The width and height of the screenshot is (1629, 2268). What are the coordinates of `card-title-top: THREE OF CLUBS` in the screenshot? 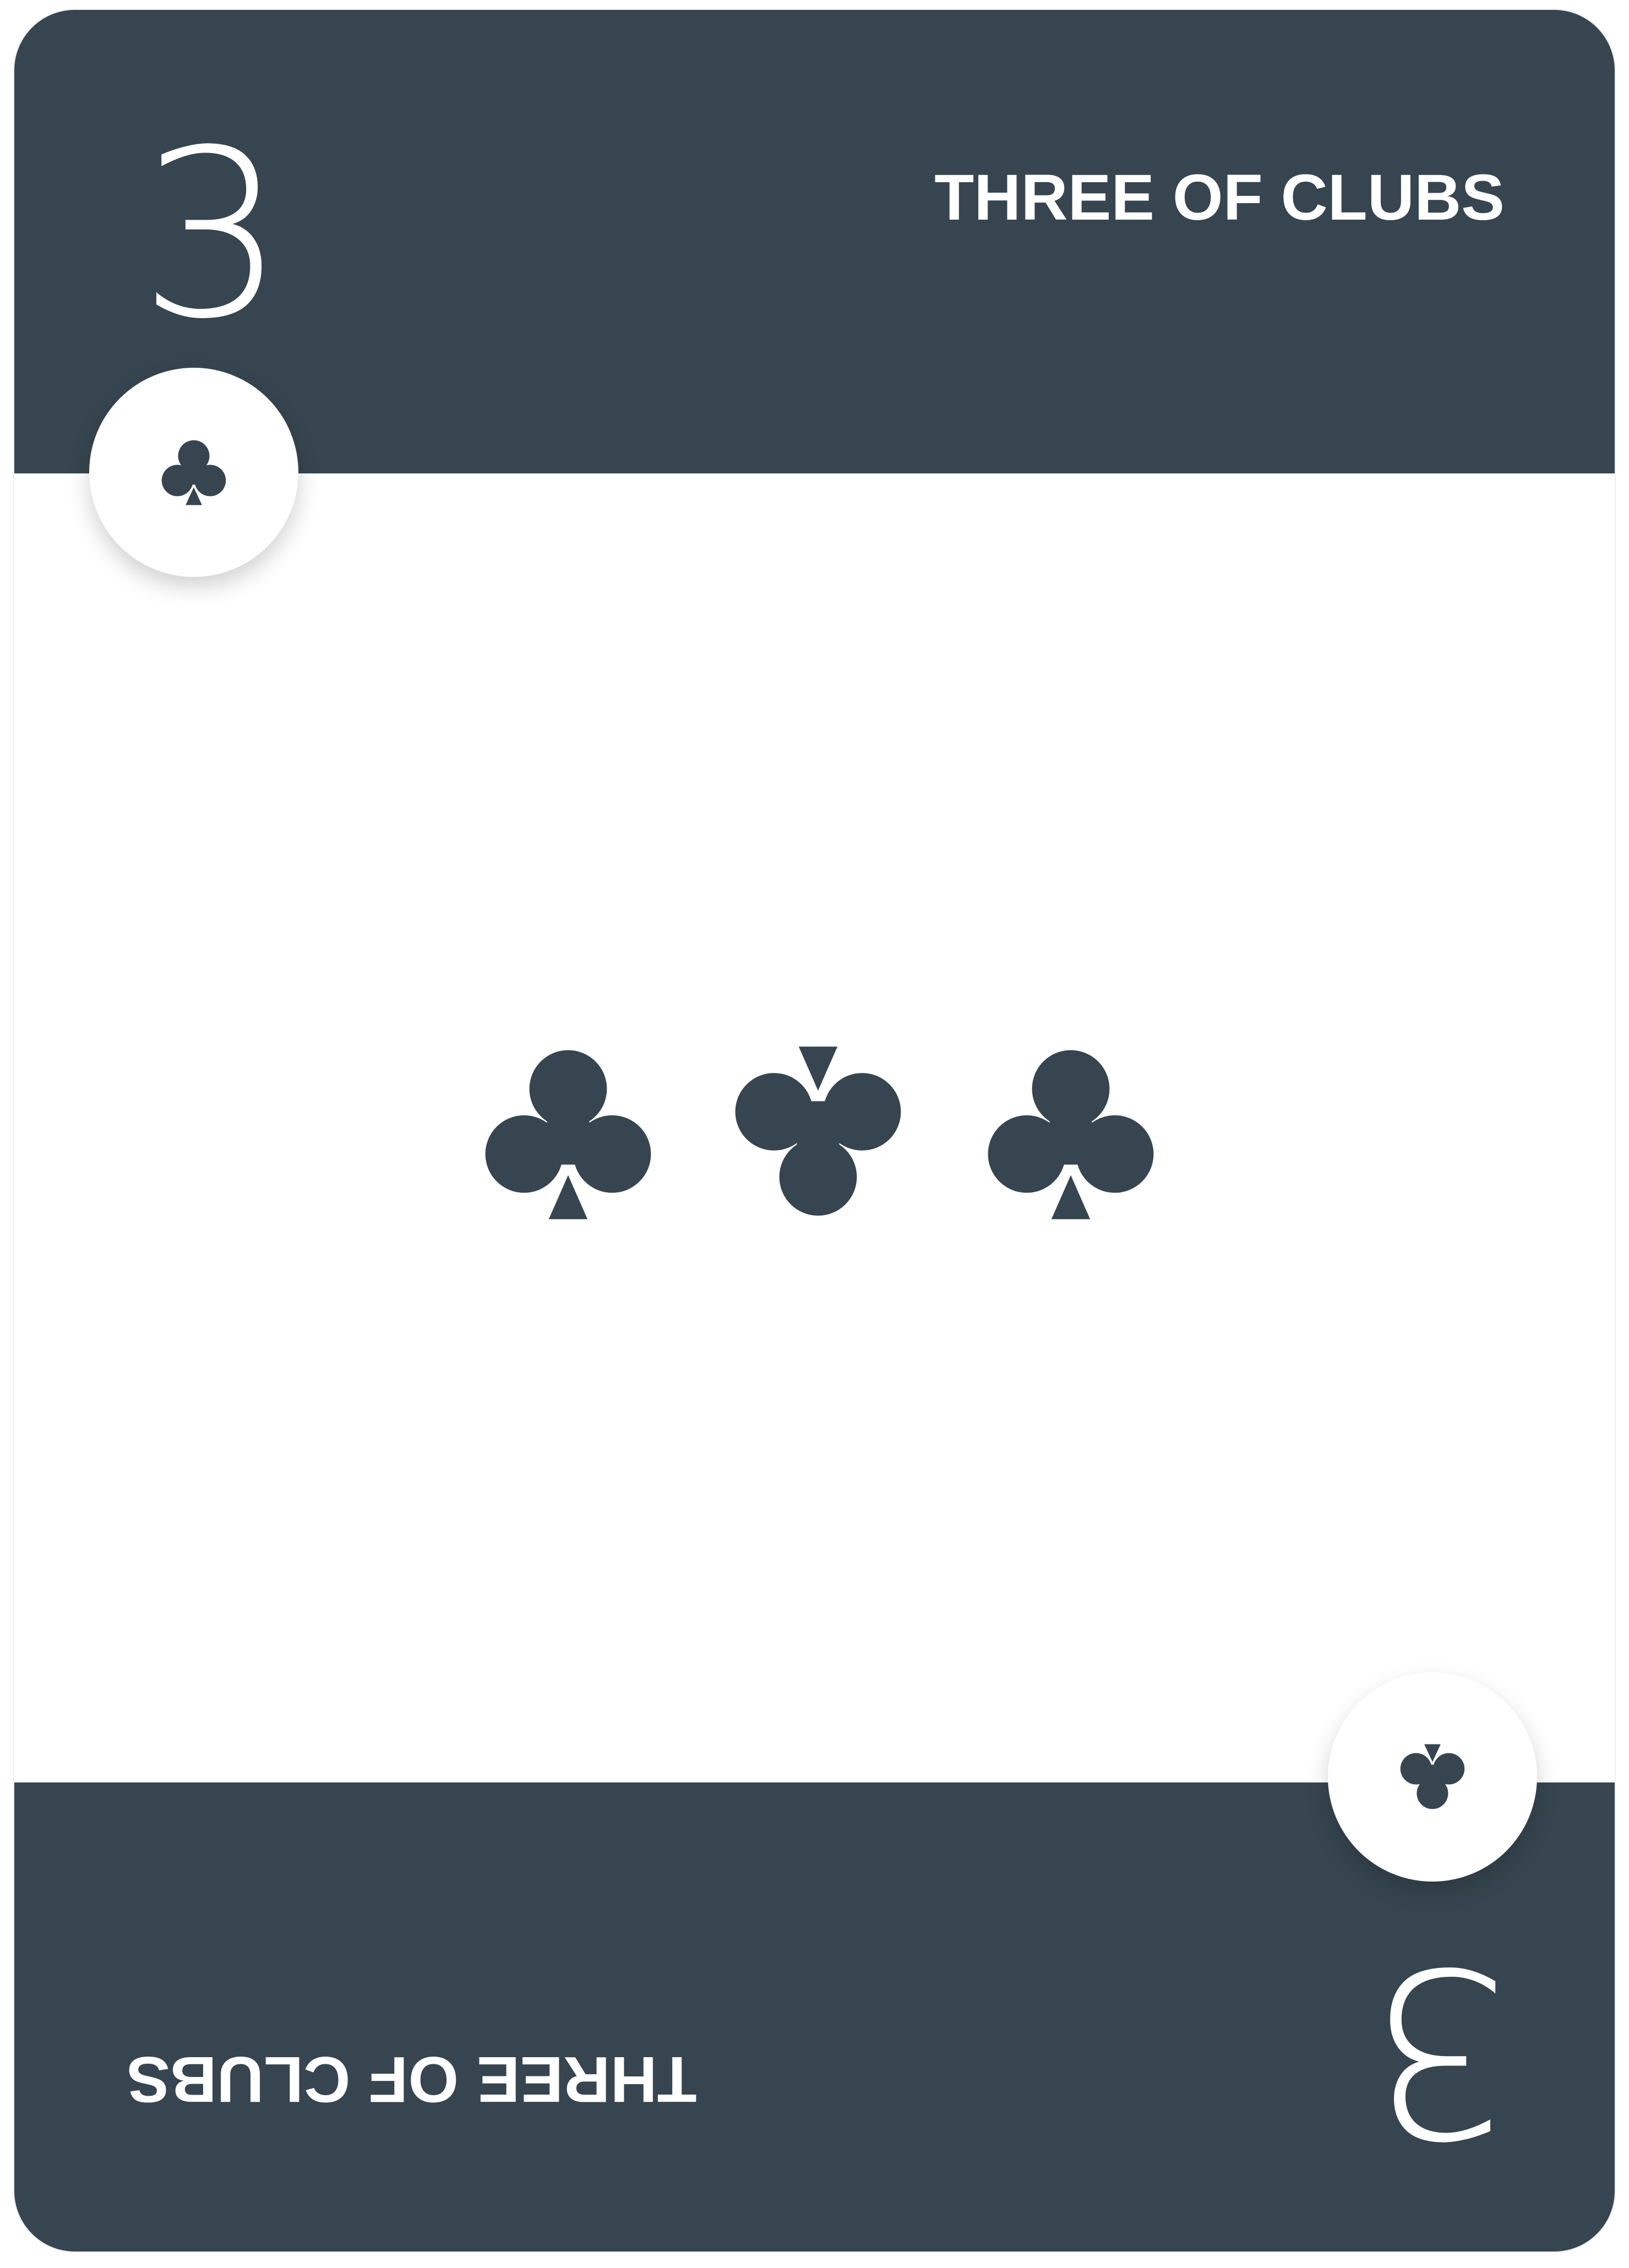 It's located at (1219, 197).